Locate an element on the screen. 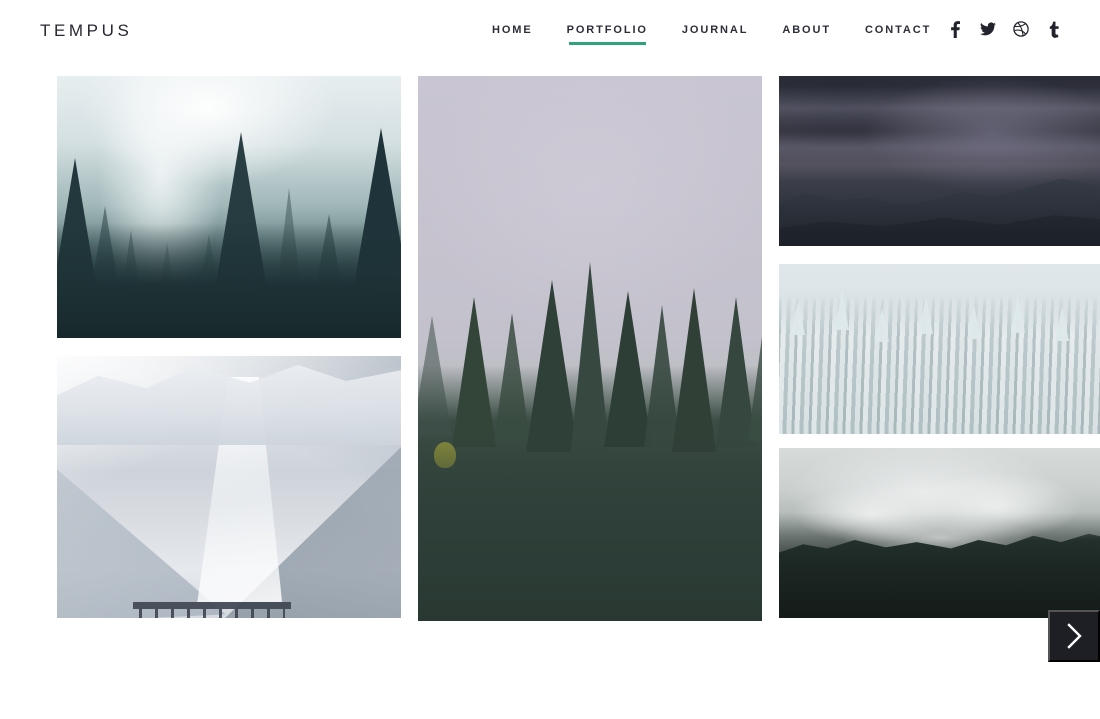  nav-item-about: ABOUT is located at coordinates (806, 34).